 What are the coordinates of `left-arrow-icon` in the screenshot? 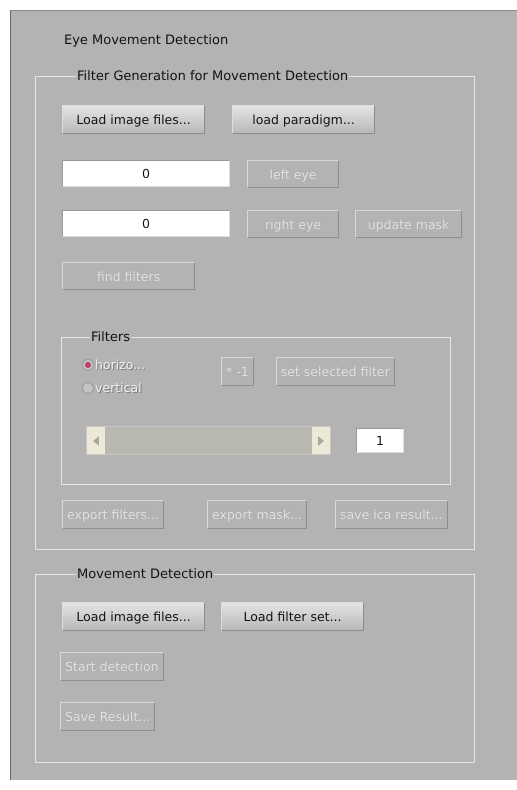 It's located at (96, 441).